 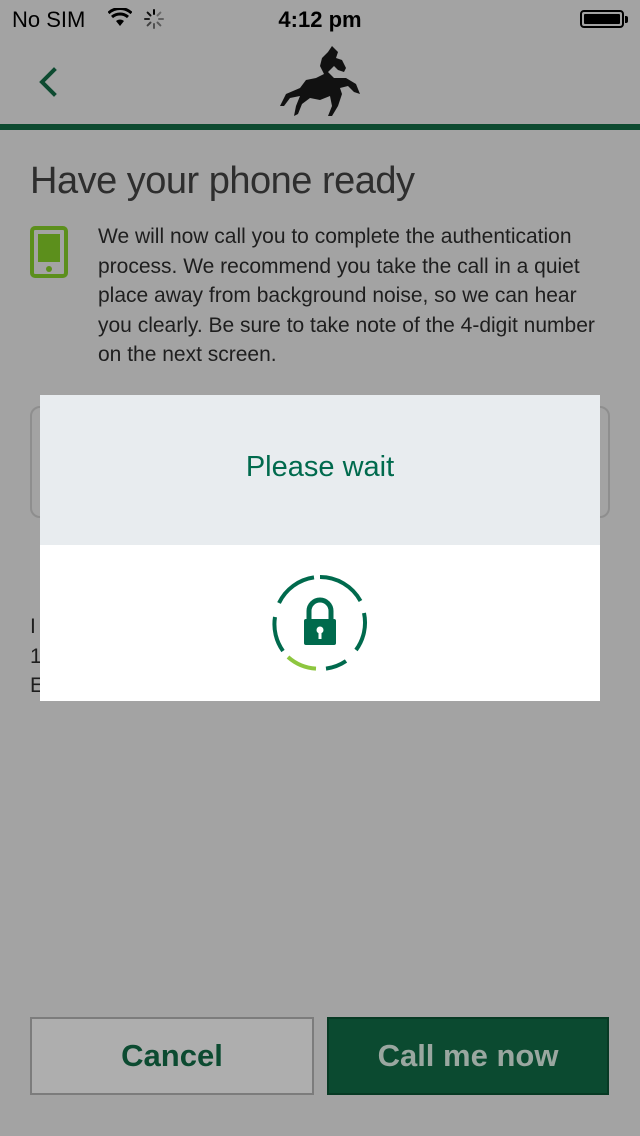 What do you see at coordinates (319, 622) in the screenshot?
I see `lock-progress-icon` at bounding box center [319, 622].